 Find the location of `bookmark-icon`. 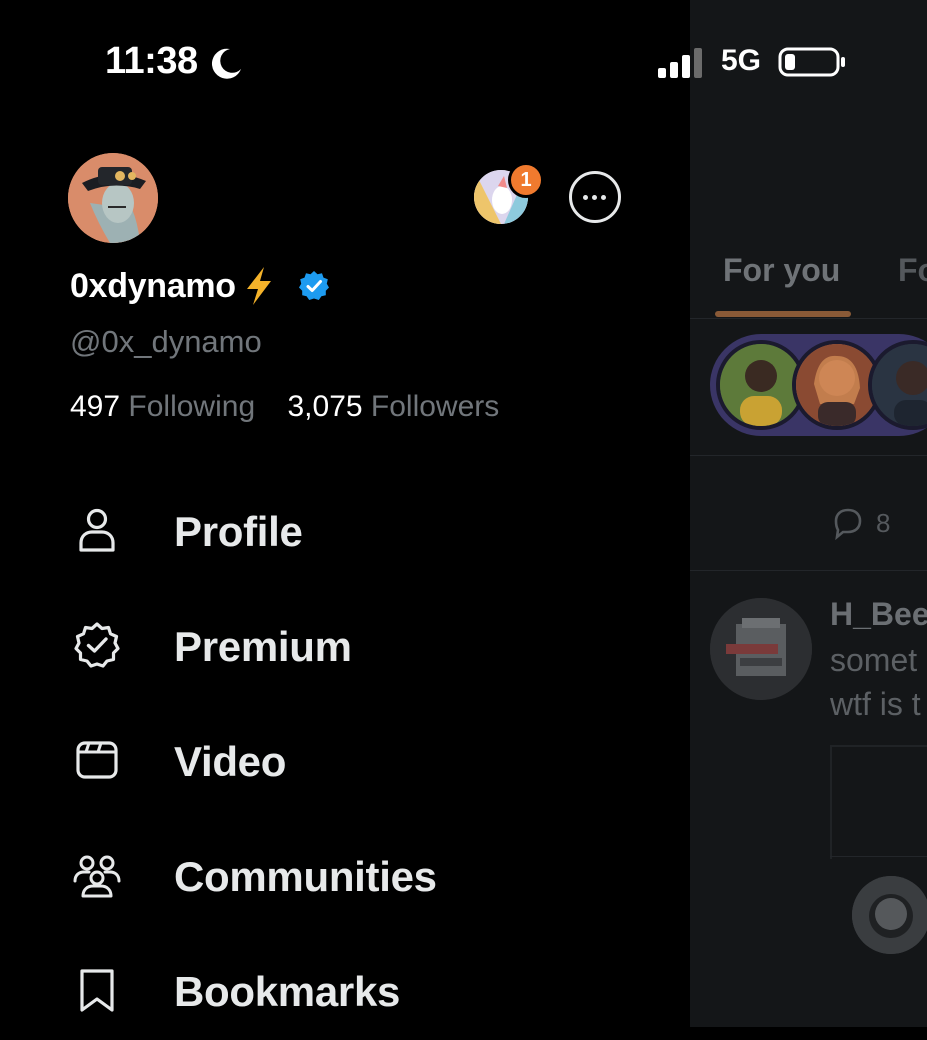

bookmark-icon is located at coordinates (97, 990).